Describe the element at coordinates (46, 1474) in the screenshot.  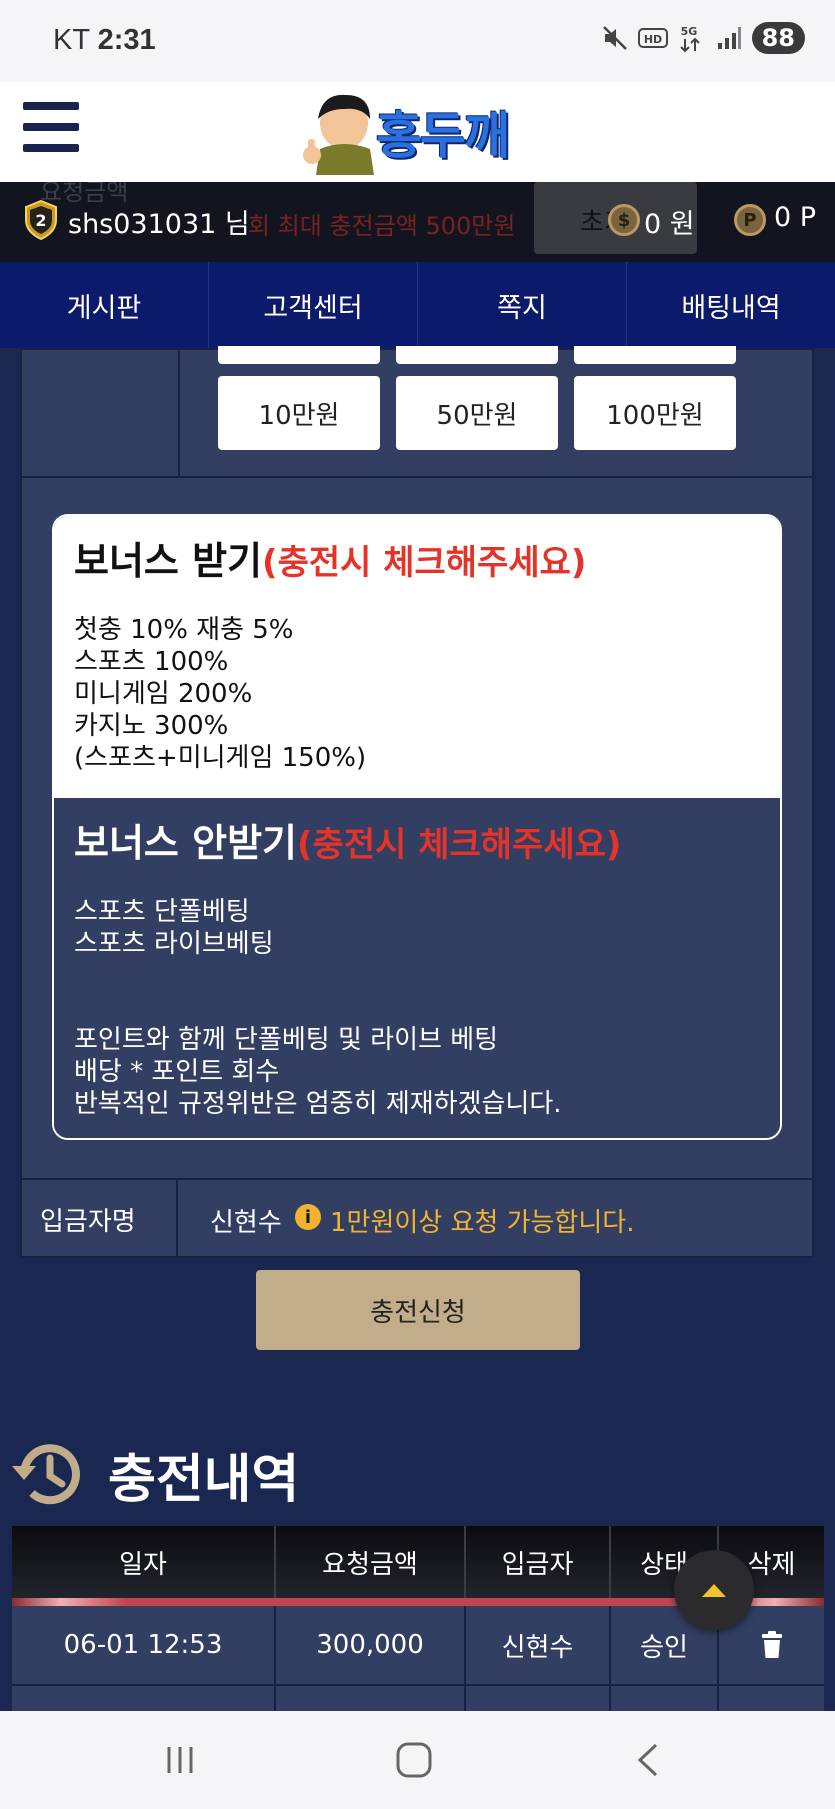
I see `history-icon` at that location.